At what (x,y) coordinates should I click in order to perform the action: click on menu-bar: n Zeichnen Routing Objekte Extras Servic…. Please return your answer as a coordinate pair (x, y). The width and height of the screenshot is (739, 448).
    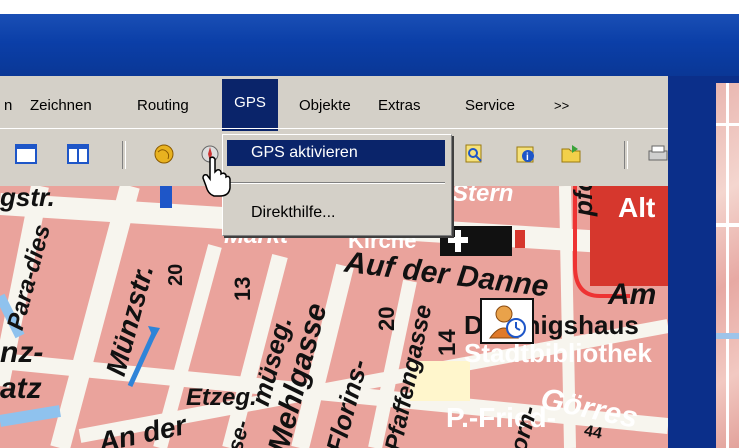
    Looking at the image, I should click on (334, 104).